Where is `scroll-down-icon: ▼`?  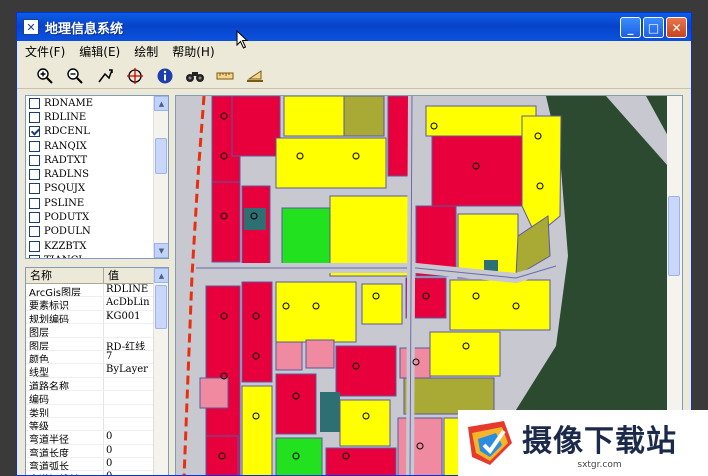 scroll-down-icon: ▼ is located at coordinates (161, 250).